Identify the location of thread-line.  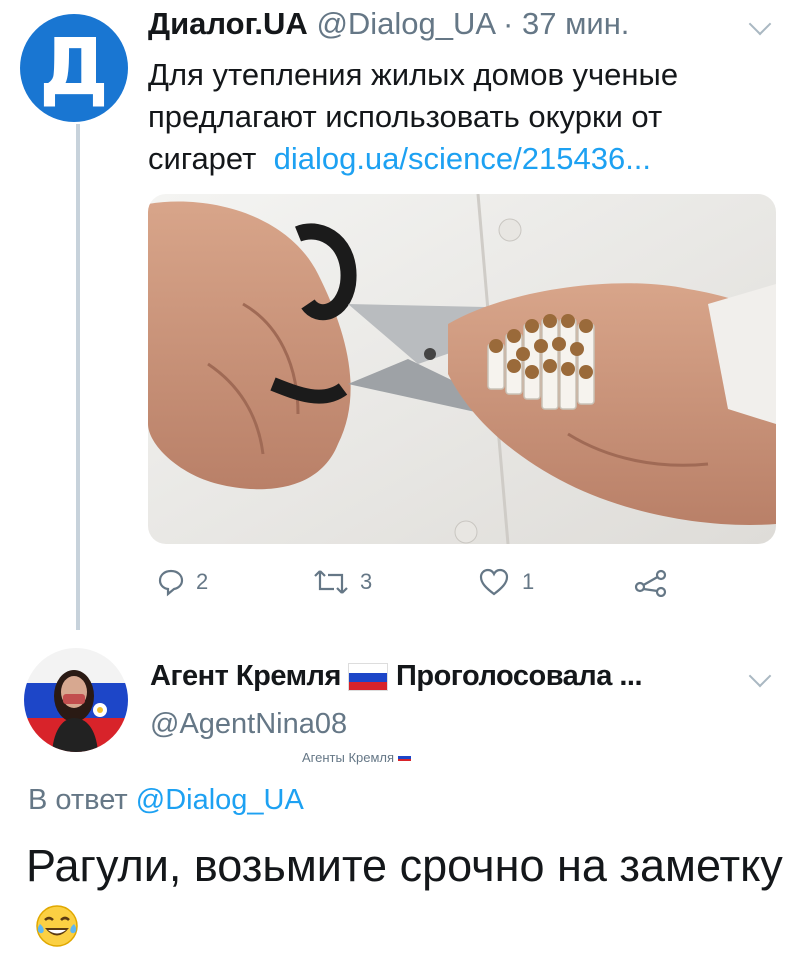
(78, 377).